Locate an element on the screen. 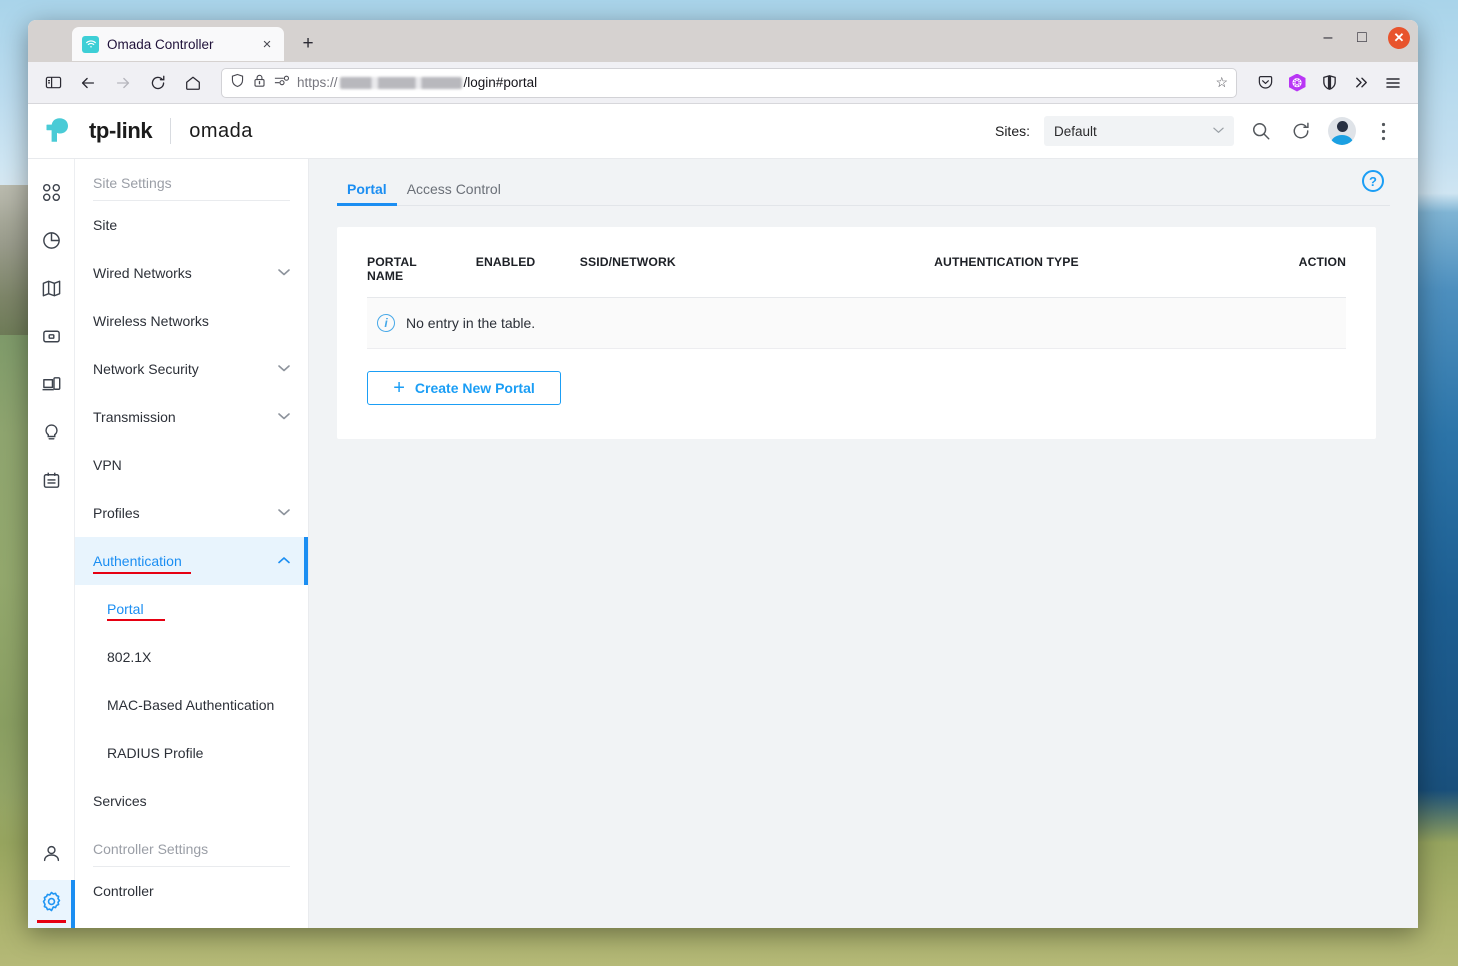  column-header-enabled: ENABLED is located at coordinates (527, 273).